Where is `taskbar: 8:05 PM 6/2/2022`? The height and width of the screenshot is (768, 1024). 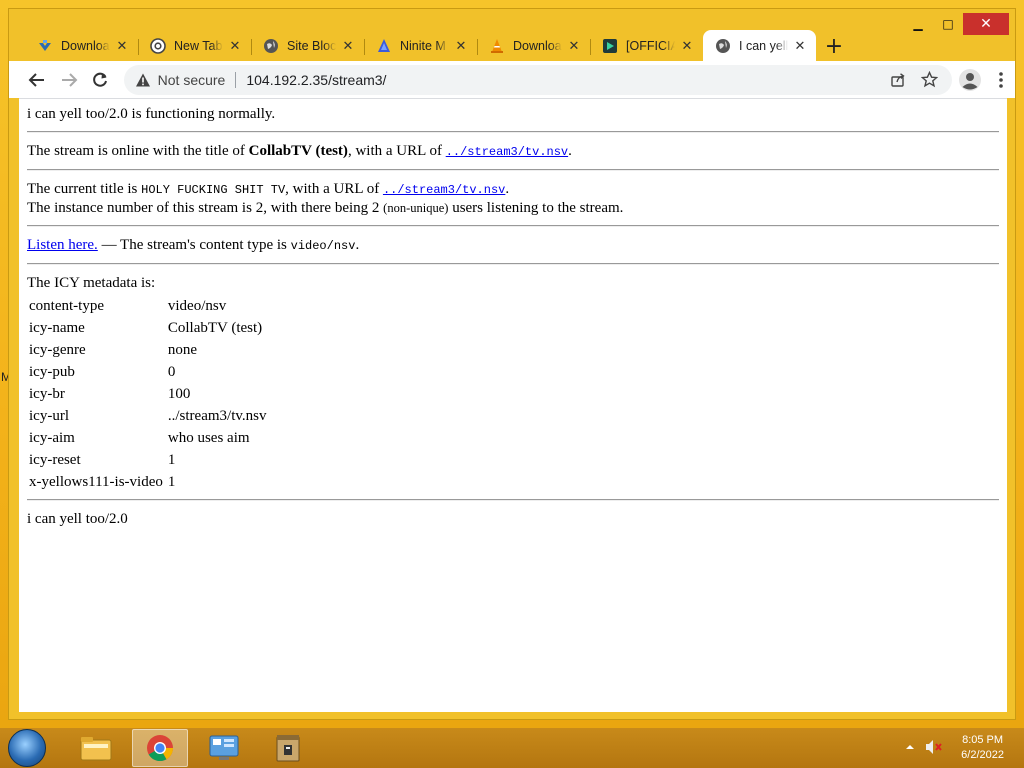 taskbar: 8:05 PM 6/2/2022 is located at coordinates (512, 748).